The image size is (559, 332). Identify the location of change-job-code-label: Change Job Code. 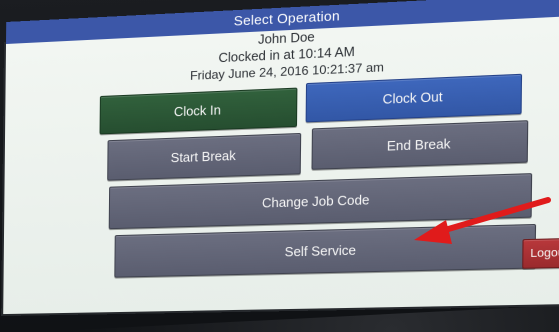
(315, 201).